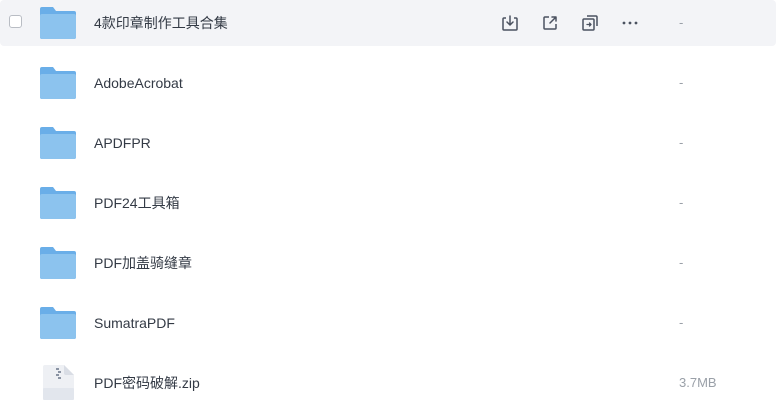  What do you see at coordinates (15, 21) in the screenshot?
I see `row-checkbox` at bounding box center [15, 21].